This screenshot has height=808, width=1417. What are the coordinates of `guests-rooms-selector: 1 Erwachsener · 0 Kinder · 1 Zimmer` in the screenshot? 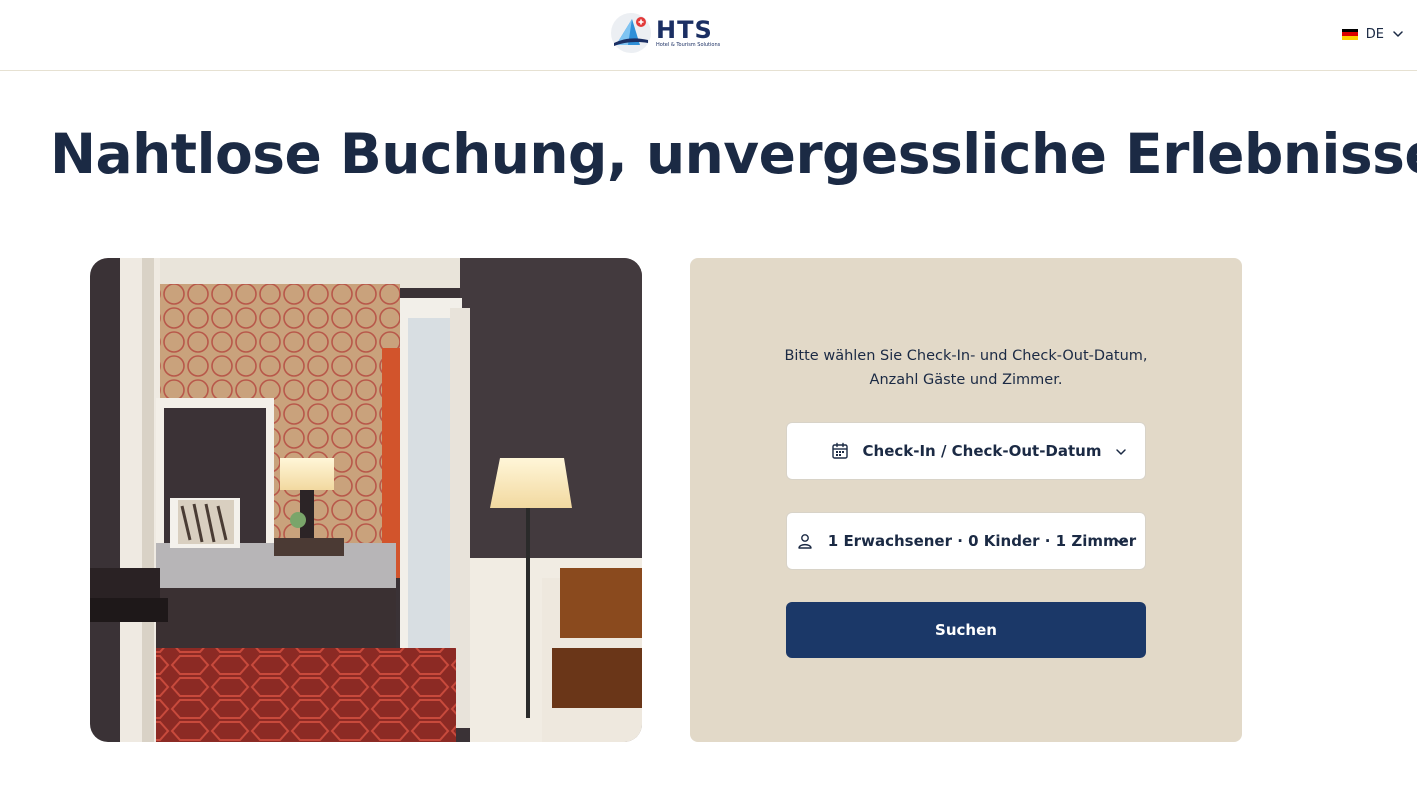 It's located at (966, 541).